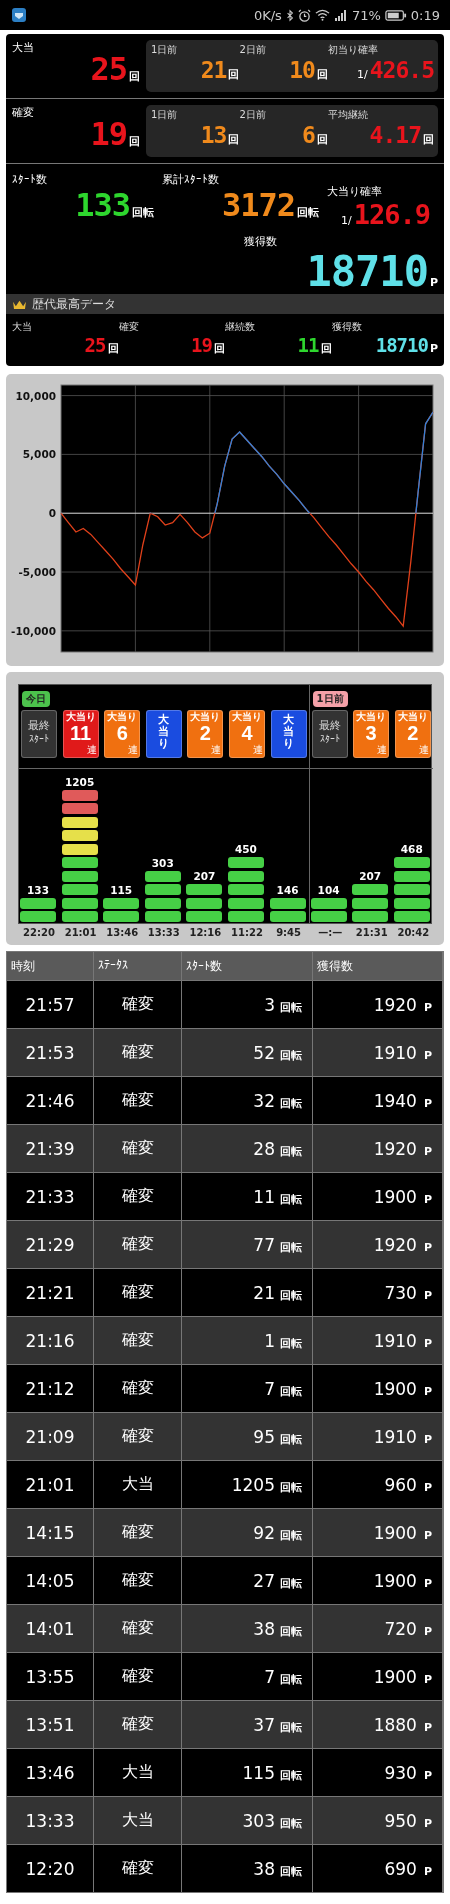 This screenshot has height=1904, width=450. Describe the element at coordinates (264, 1581) in the screenshot. I see `table-cell: 27` at that location.